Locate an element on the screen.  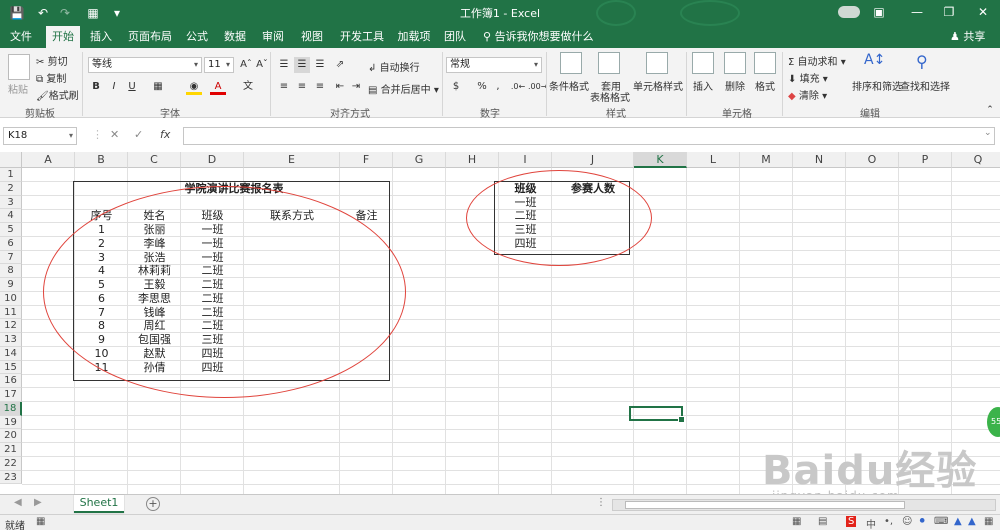
add-sheet-button: + is located at coordinates (153, 504).